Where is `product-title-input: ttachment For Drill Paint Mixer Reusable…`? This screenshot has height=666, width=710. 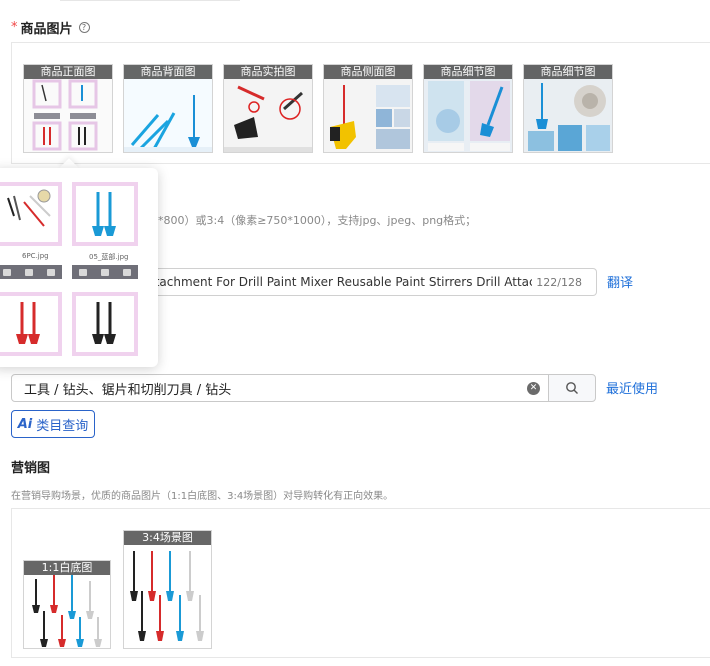 product-title-input: ttachment For Drill Paint Mixer Reusable… is located at coordinates (373, 282).